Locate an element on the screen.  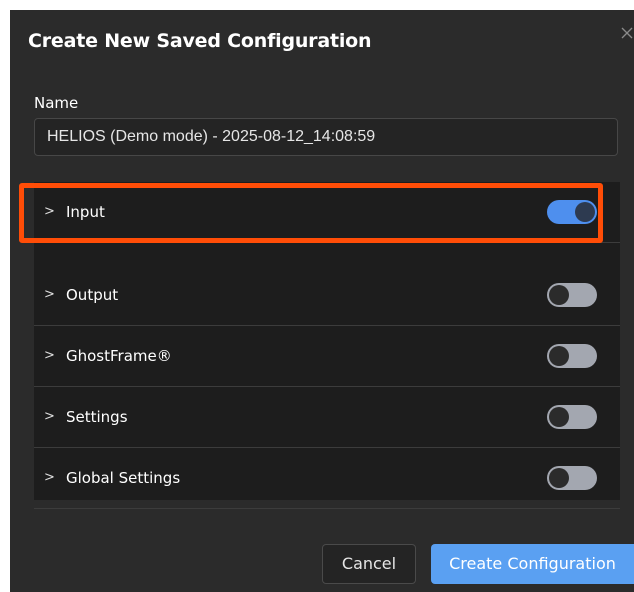
name-input: HELIOS (Demo mode) - 2025-08-12_14:08:59 is located at coordinates (326, 137).